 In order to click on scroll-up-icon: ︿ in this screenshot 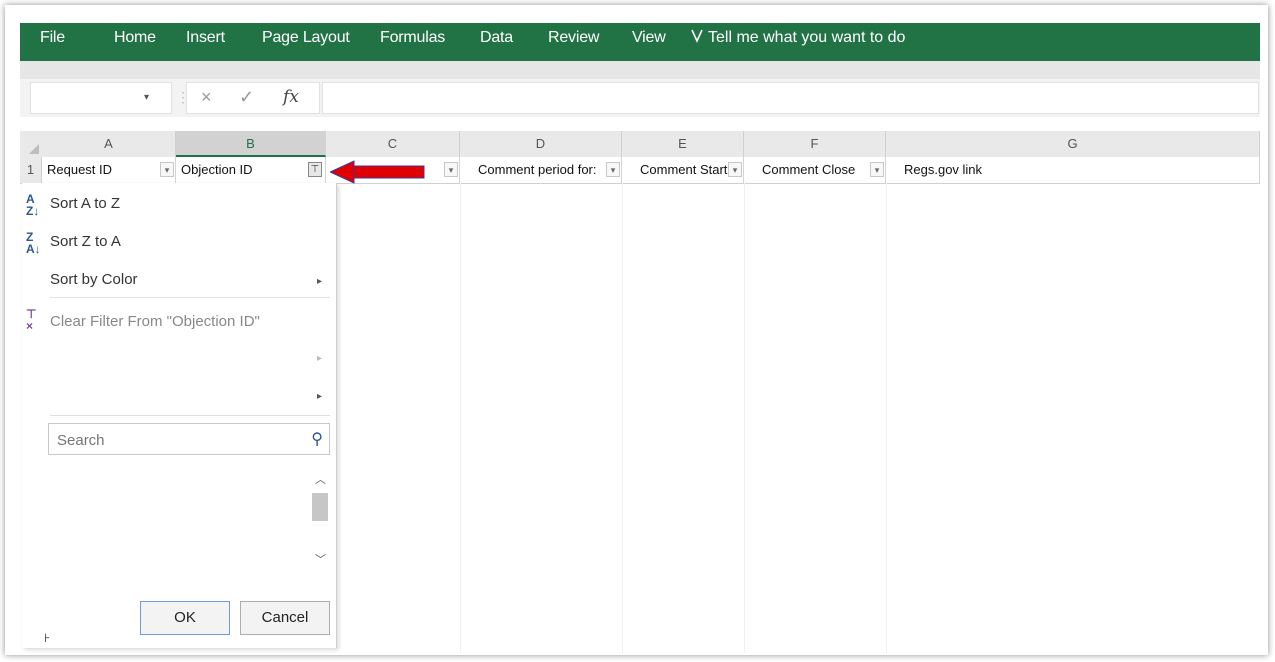, I will do `click(320, 479)`.